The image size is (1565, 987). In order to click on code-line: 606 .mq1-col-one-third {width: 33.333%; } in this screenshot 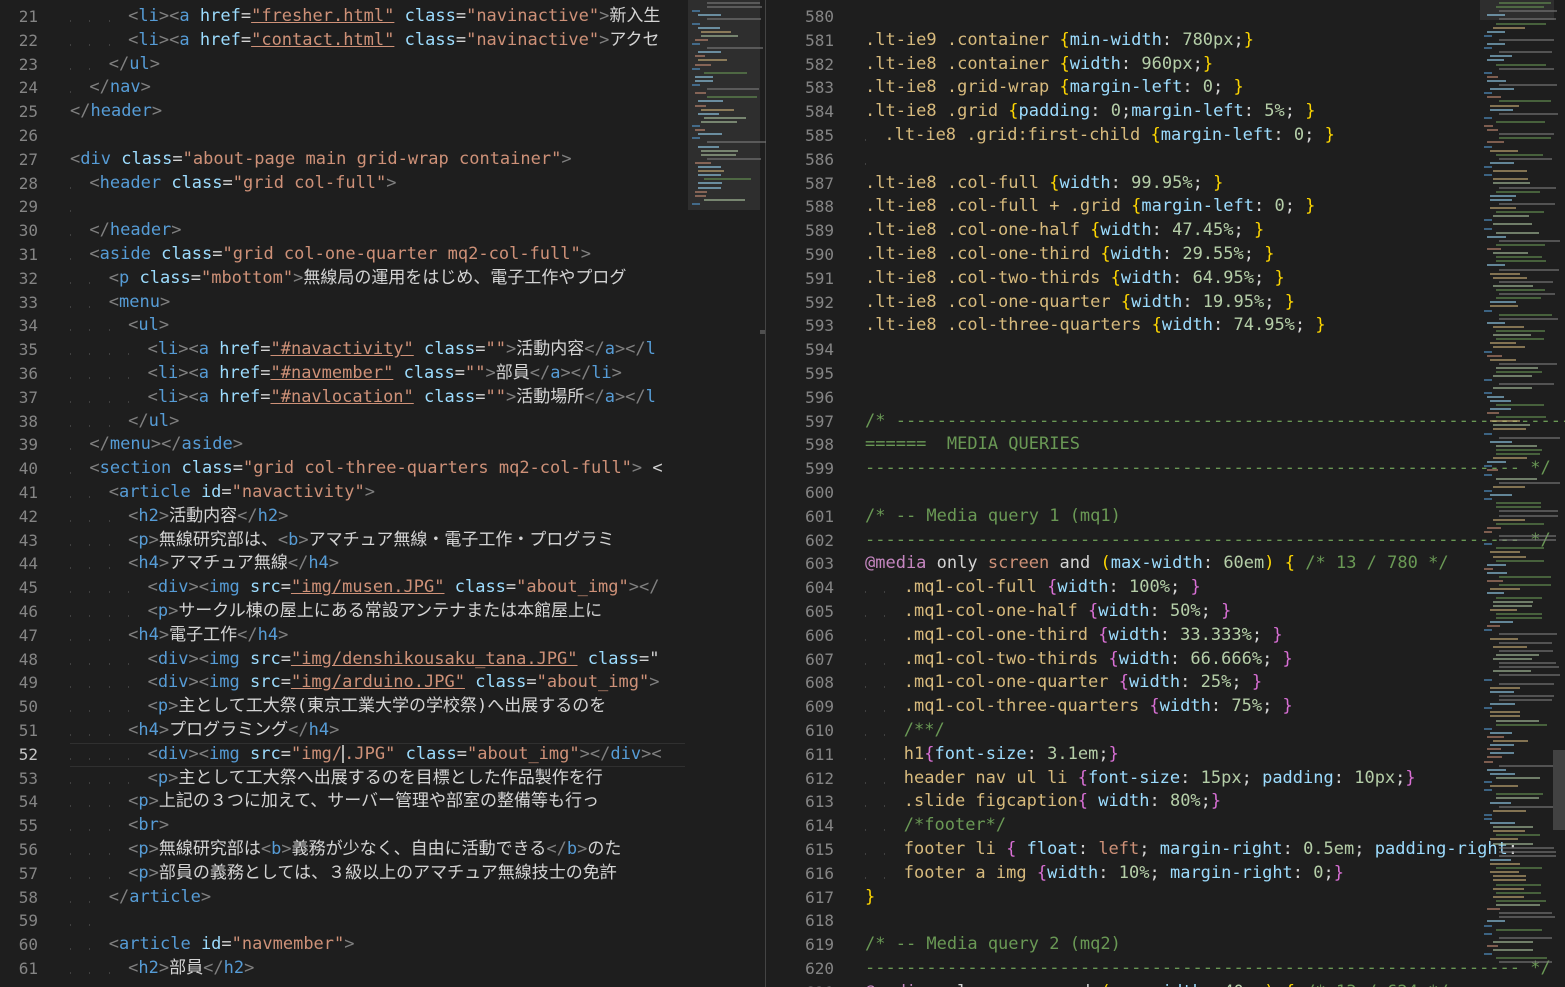, I will do `click(1165, 636)`.